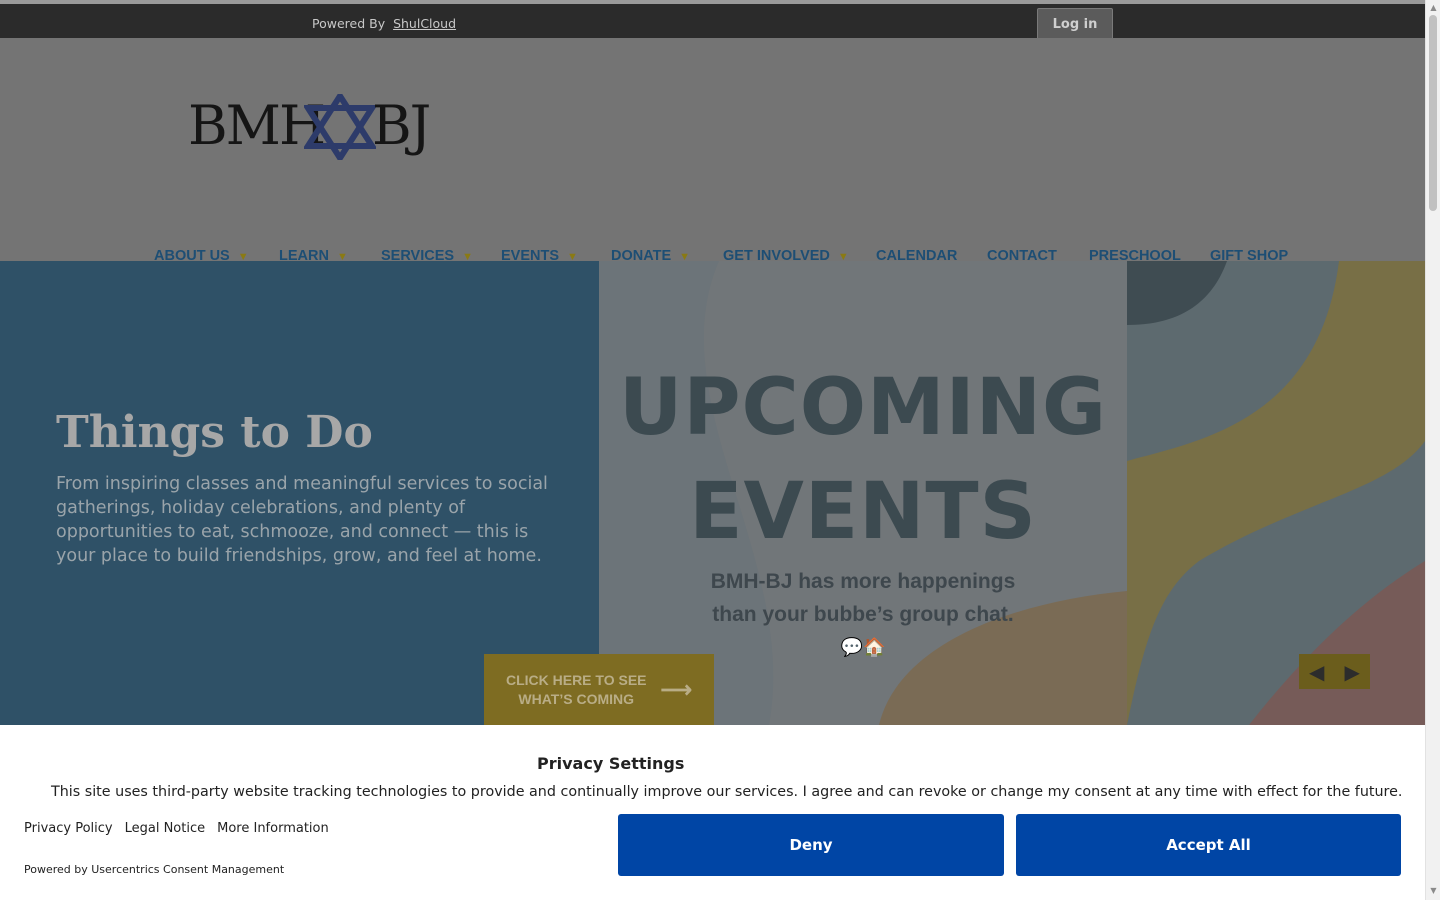 The height and width of the screenshot is (900, 1440). Describe the element at coordinates (863, 581) in the screenshot. I see `banner-subtitle-line1: BMH-BJ has more happenings` at that location.